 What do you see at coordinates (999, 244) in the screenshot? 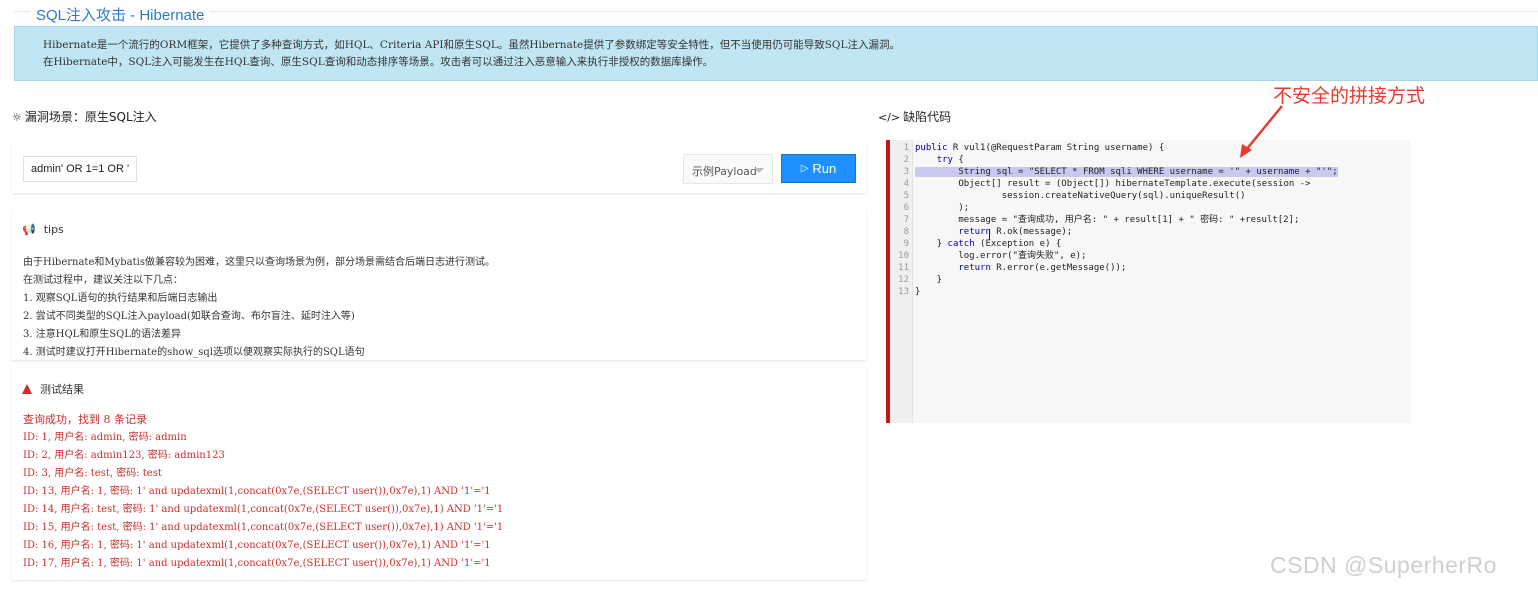
I see `code-text: } catch (Exception e) {` at bounding box center [999, 244].